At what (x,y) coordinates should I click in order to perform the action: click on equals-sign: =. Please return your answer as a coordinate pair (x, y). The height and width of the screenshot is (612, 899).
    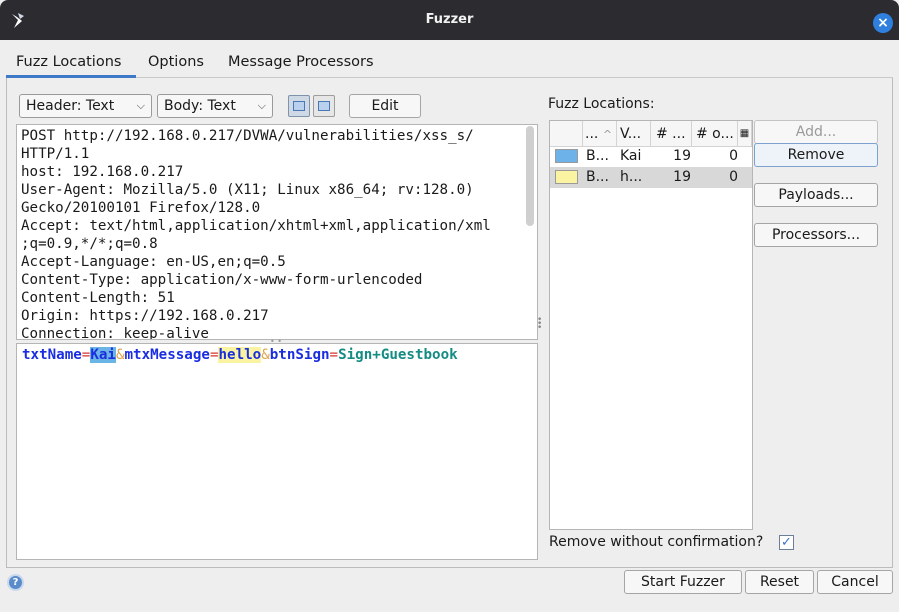
    Looking at the image, I should click on (334, 355).